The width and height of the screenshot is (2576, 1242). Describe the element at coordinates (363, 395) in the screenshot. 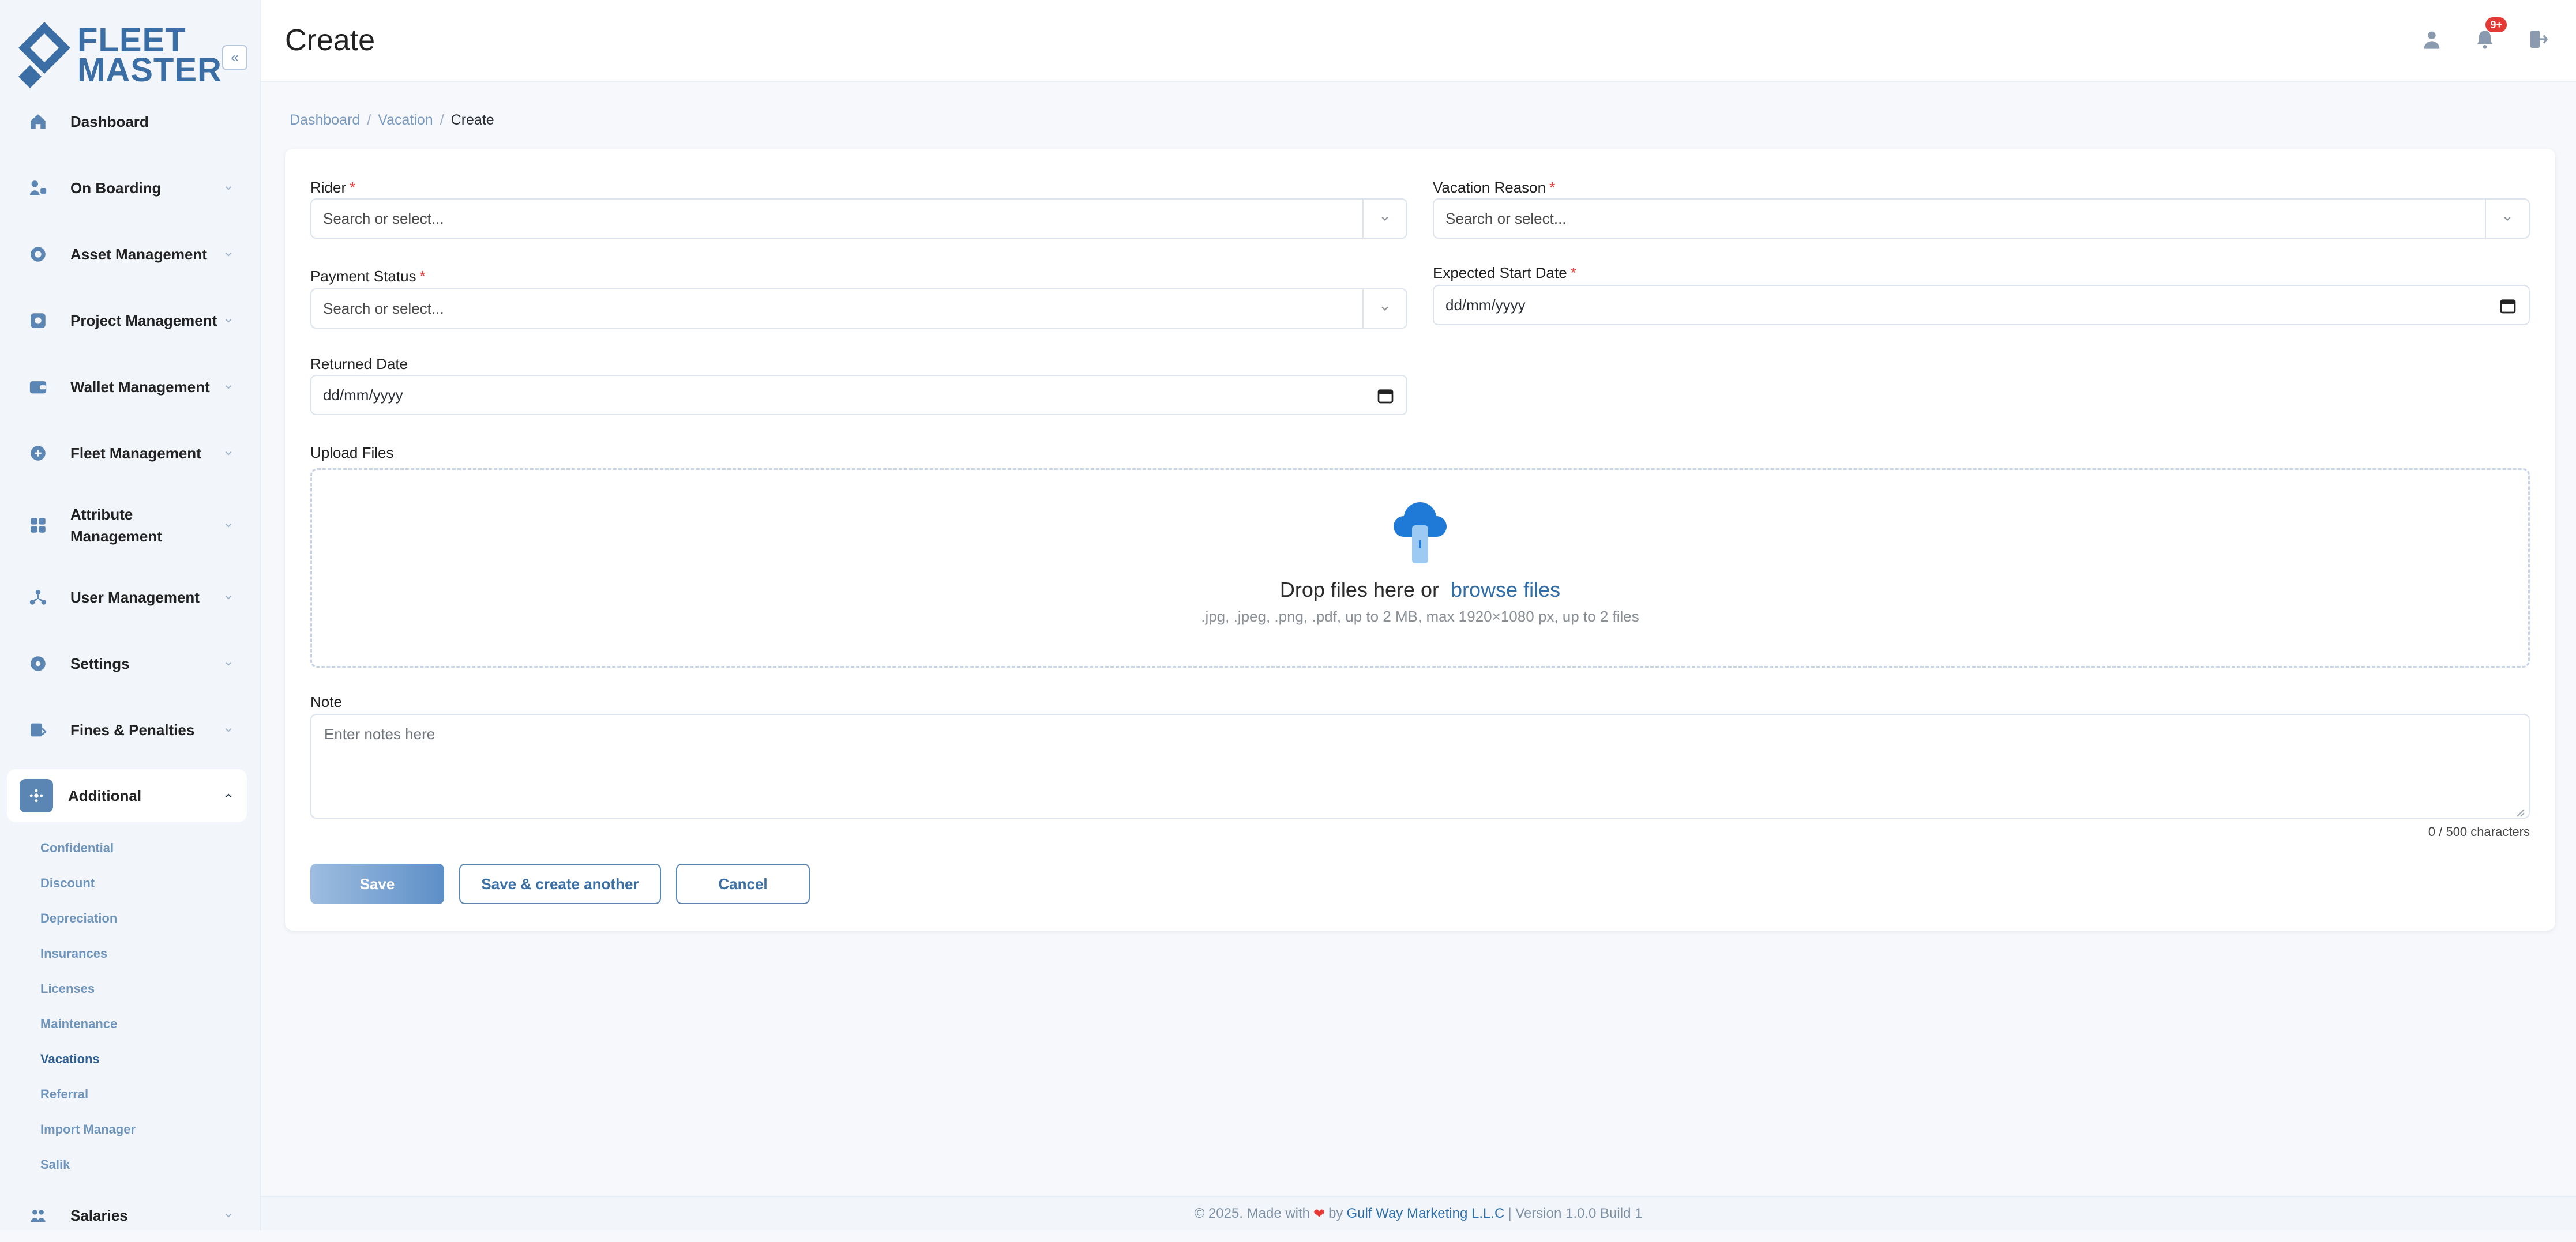

I see `returned-date-value: dd/mm/yyyy` at that location.